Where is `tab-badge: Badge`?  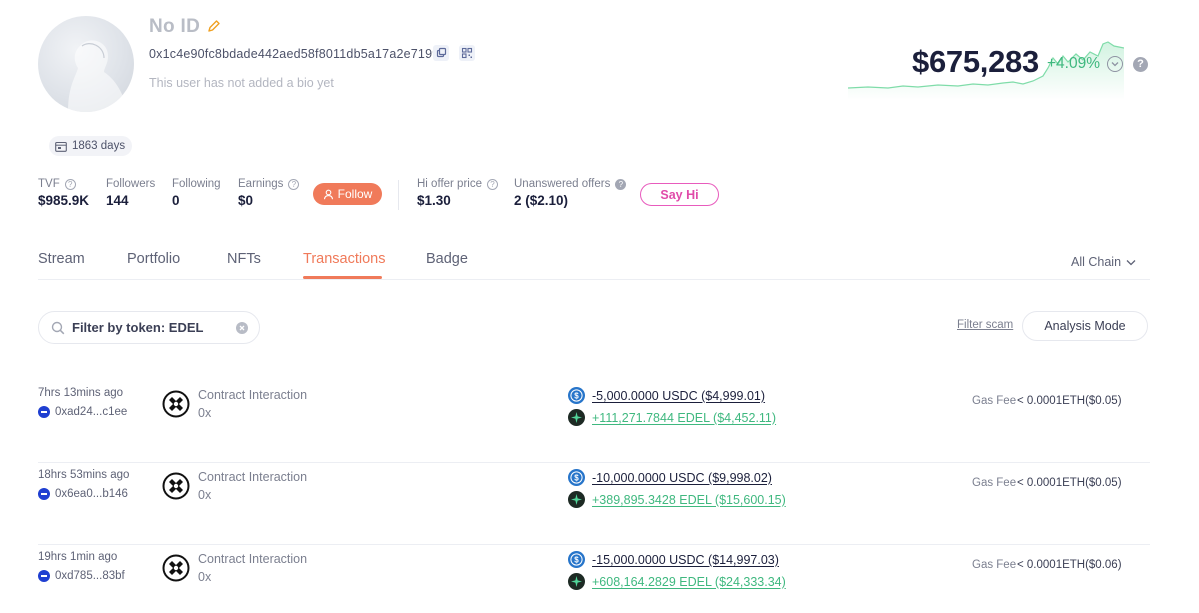 tab-badge: Badge is located at coordinates (447, 259).